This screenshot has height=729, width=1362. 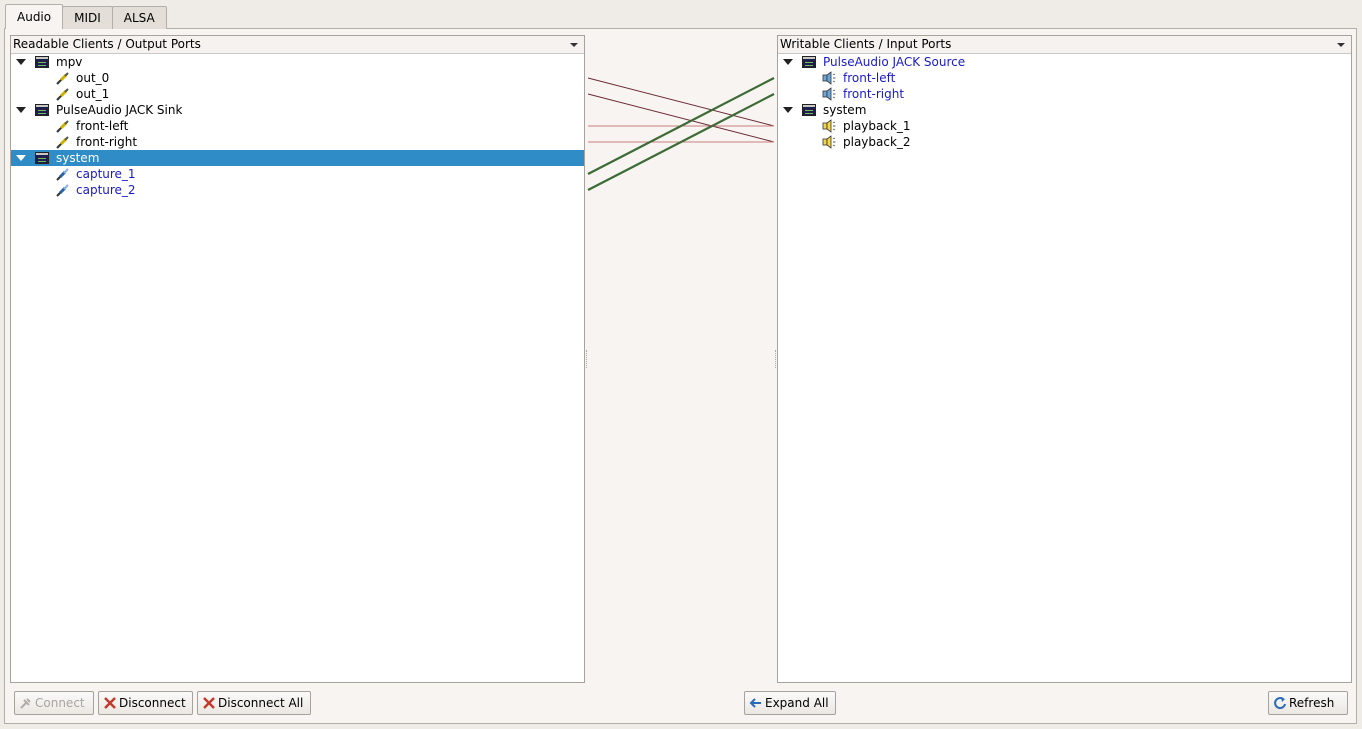 What do you see at coordinates (209, 703) in the screenshot?
I see `disconnect-all-icon` at bounding box center [209, 703].